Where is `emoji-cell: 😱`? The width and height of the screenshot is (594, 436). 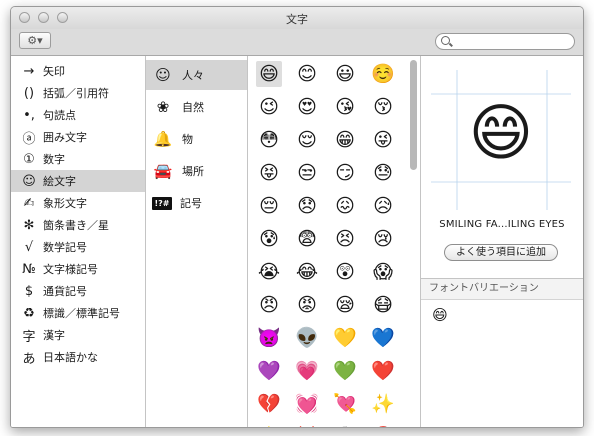
emoji-cell: 😱 is located at coordinates (383, 272).